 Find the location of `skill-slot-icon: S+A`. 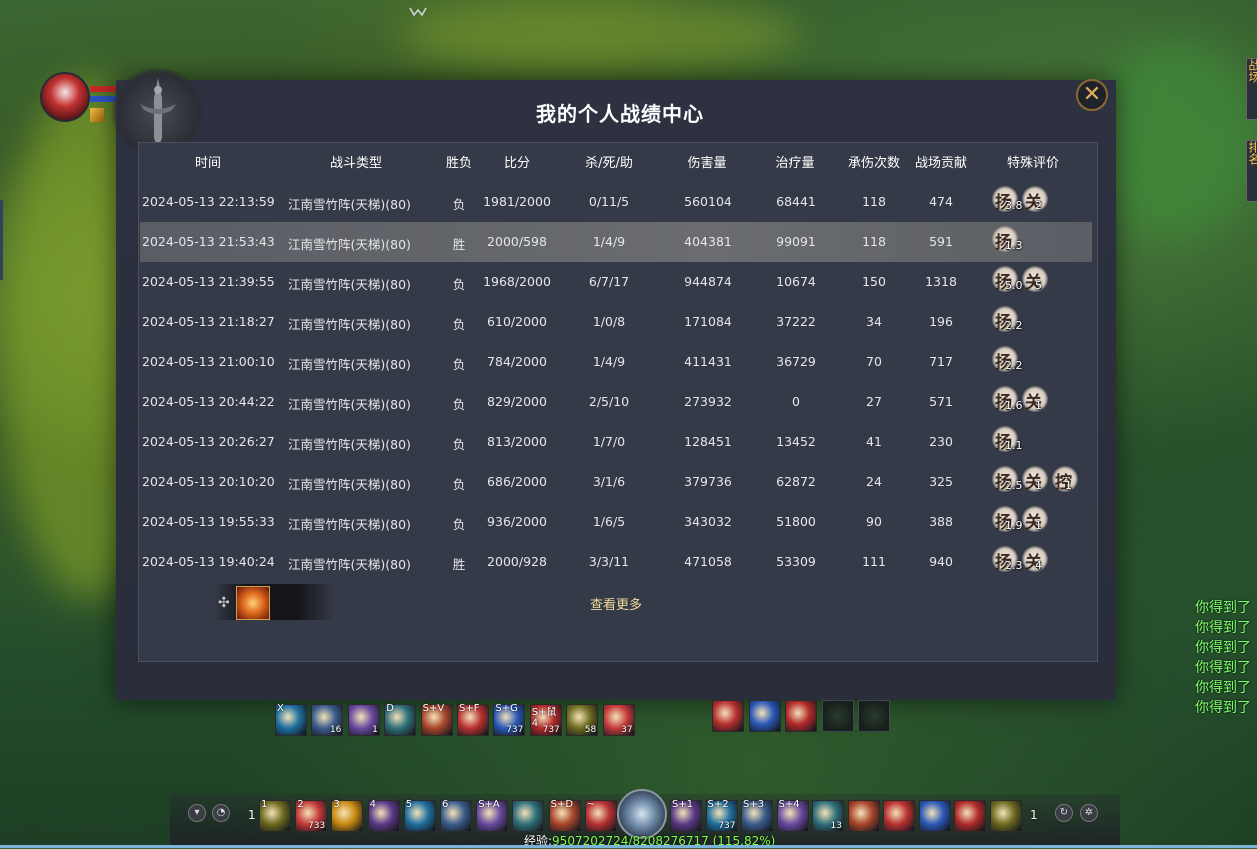

skill-slot-icon: S+A is located at coordinates (492, 815).